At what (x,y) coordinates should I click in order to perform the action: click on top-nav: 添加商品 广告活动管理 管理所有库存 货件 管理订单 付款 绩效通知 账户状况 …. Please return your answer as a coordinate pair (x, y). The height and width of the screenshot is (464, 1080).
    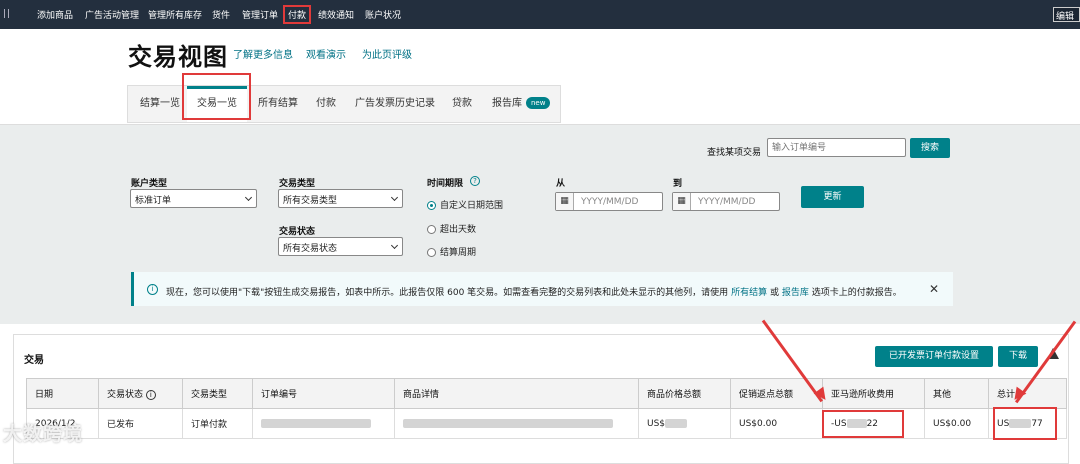
    Looking at the image, I should click on (540, 14).